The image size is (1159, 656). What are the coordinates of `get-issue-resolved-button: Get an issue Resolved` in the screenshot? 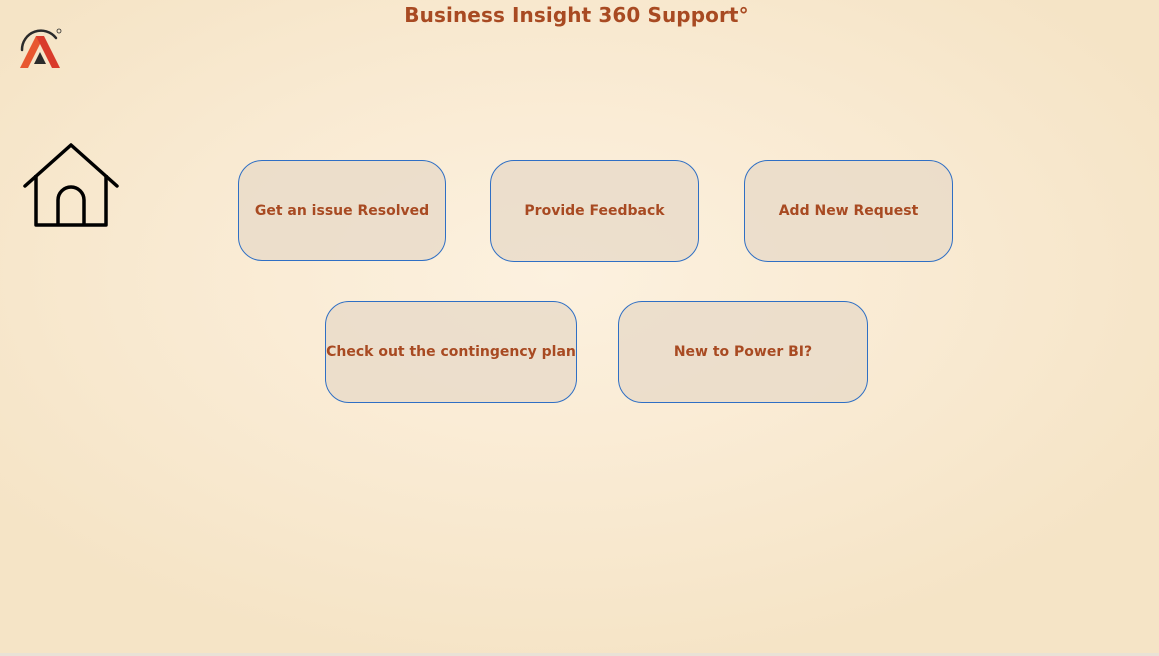 It's located at (342, 210).